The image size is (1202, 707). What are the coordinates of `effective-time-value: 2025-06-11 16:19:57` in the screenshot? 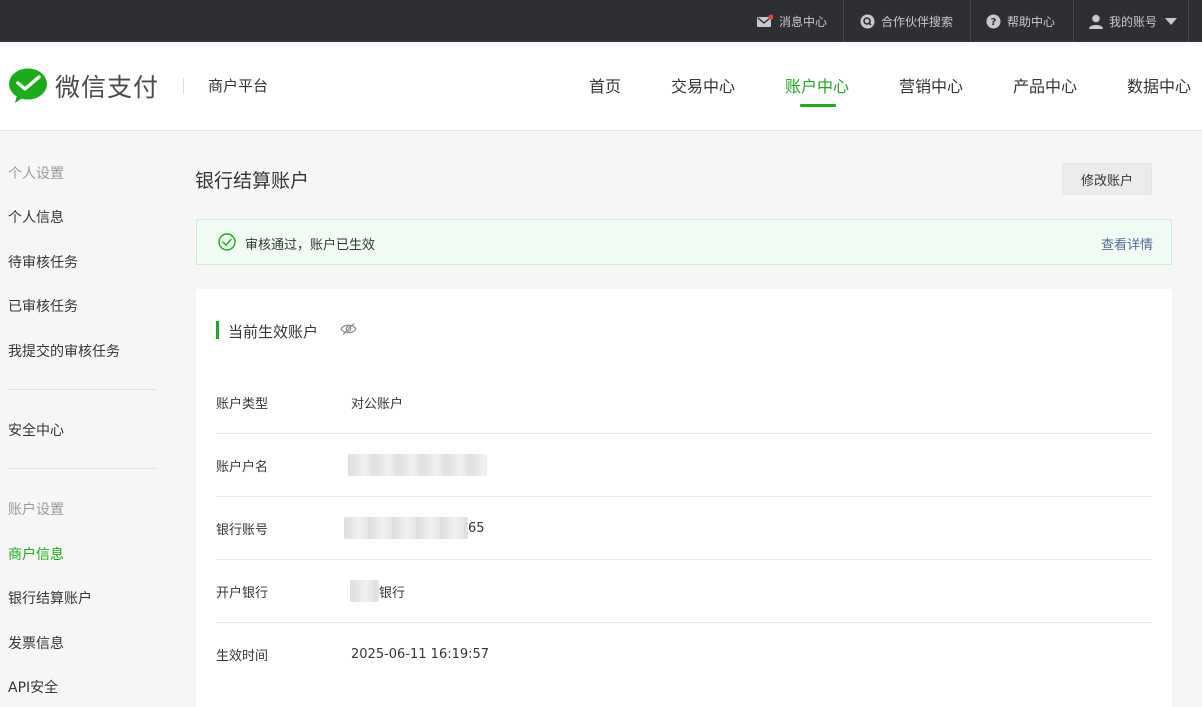 It's located at (420, 654).